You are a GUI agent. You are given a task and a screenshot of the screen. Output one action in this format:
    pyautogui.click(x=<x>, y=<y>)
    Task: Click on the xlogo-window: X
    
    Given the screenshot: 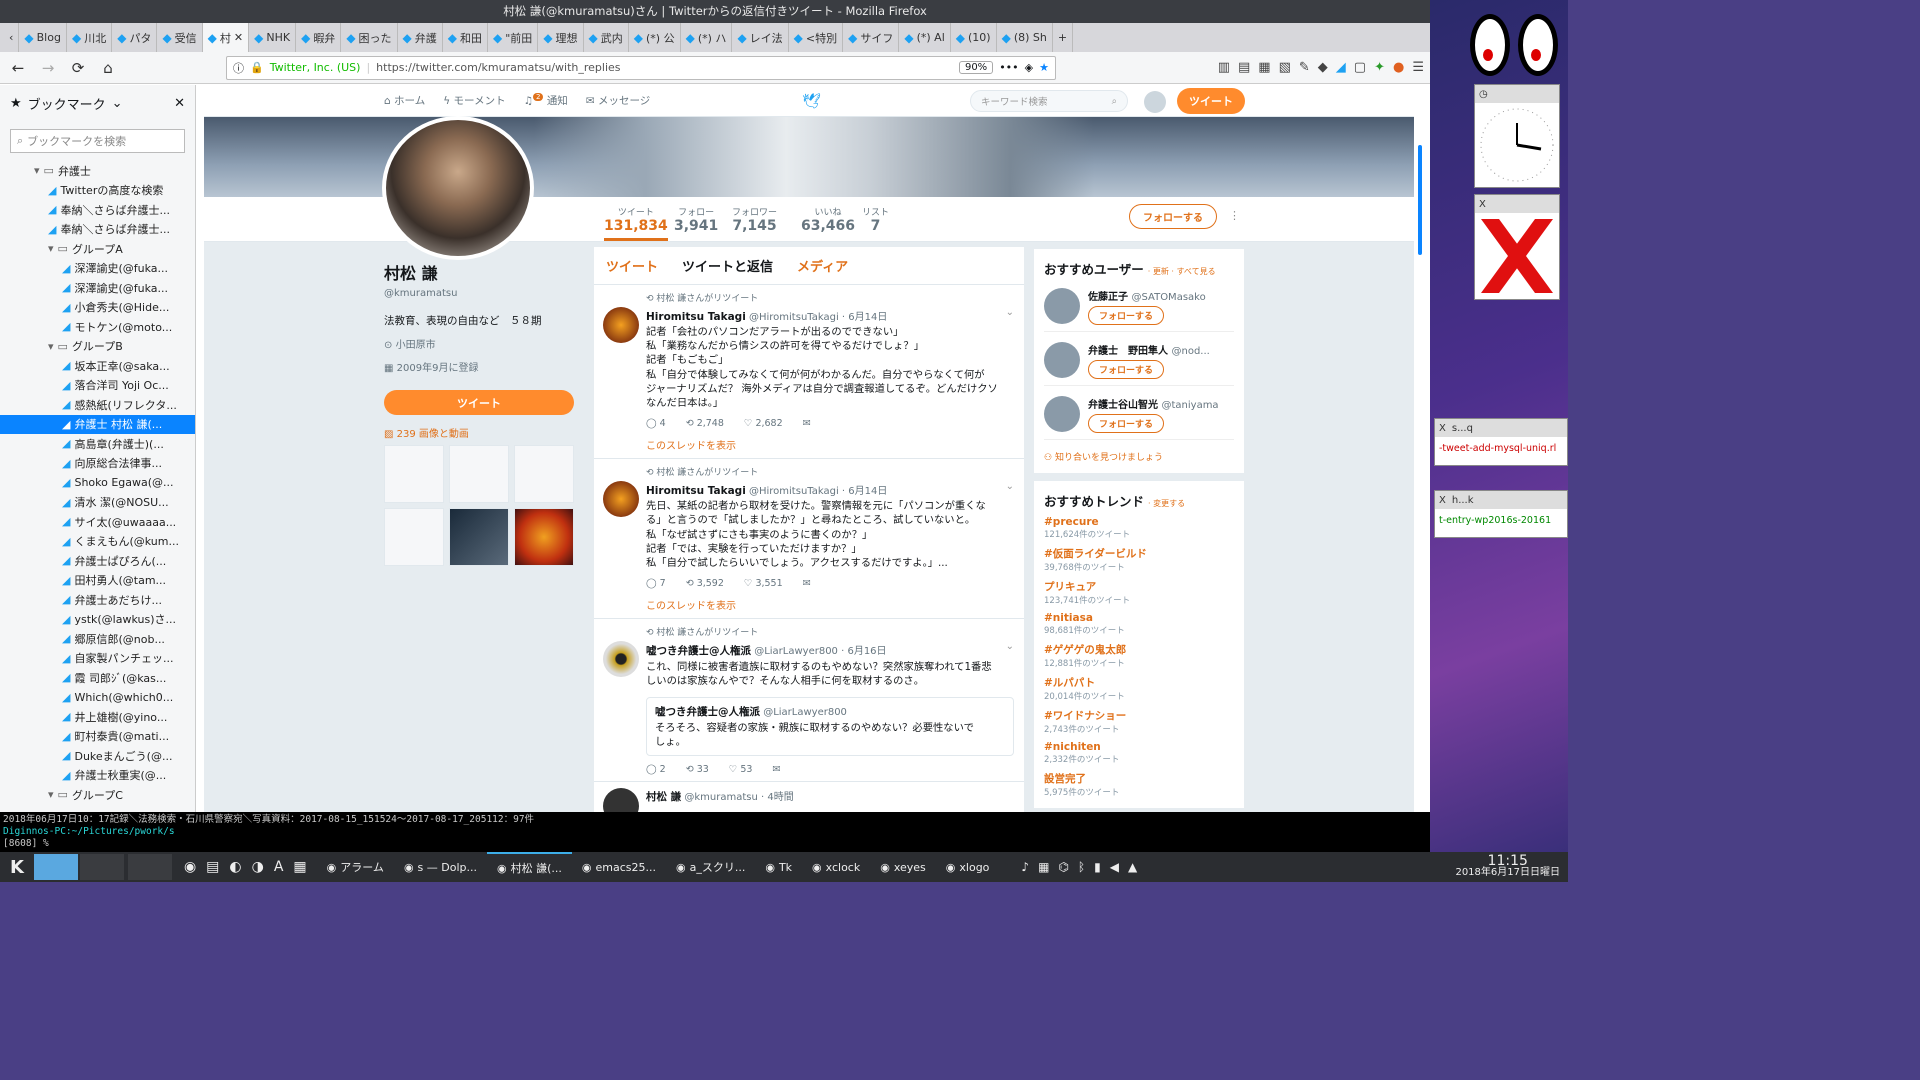 What is the action you would take?
    pyautogui.click(x=1517, y=247)
    